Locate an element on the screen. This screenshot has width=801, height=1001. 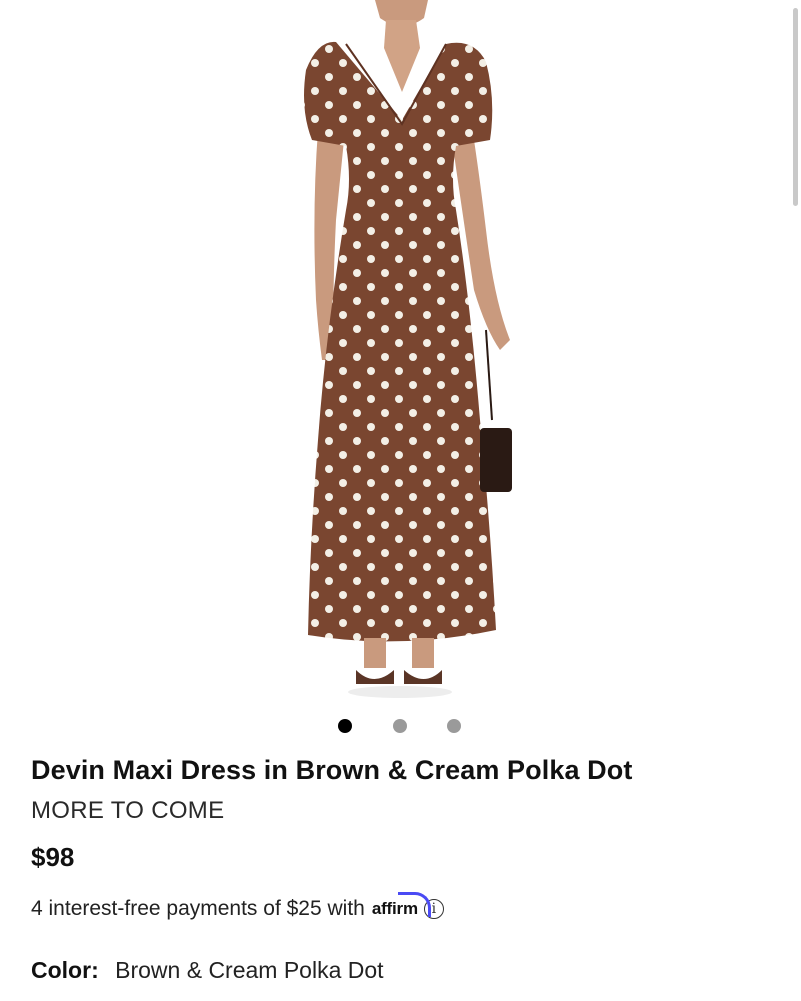
gallery-pagination is located at coordinates (400, 727).